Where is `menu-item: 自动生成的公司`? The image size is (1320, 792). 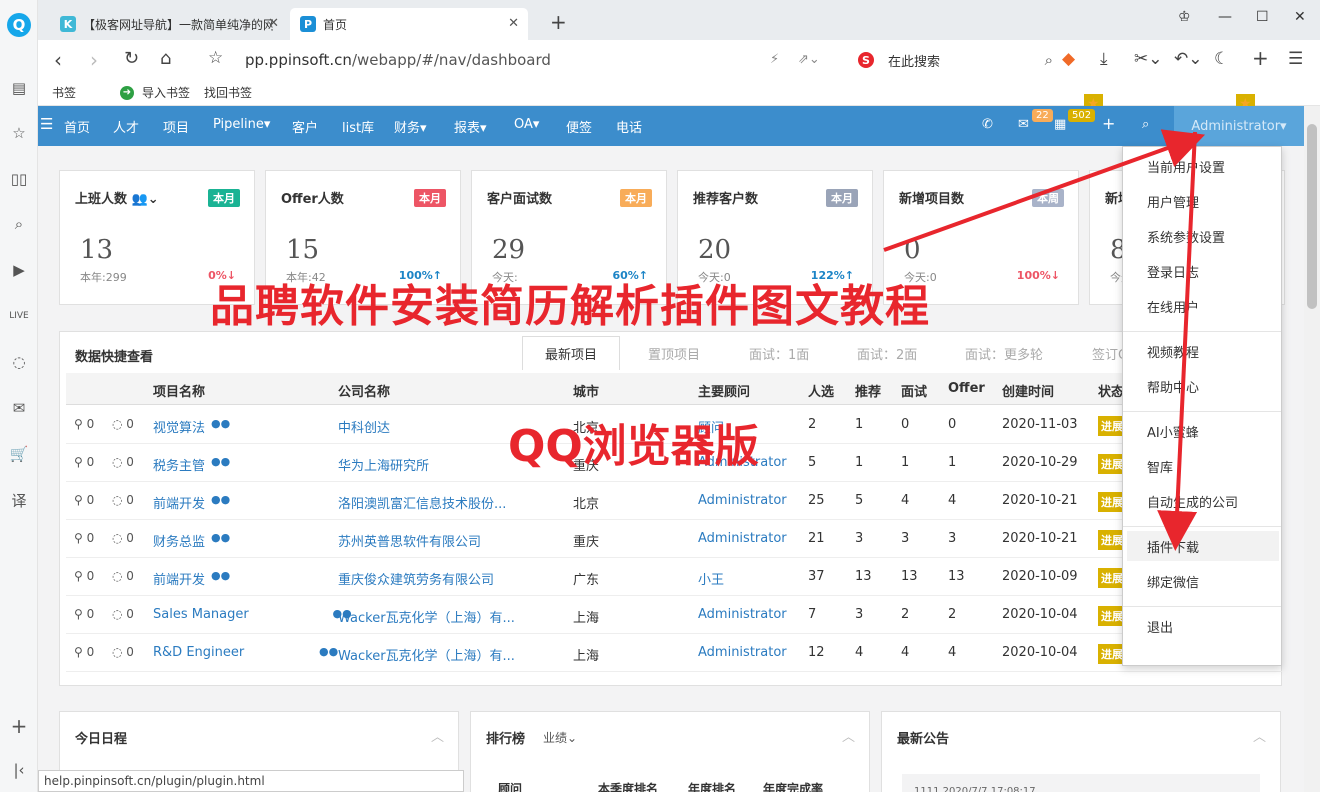
menu-item: 自动生成的公司 is located at coordinates (1202, 501).